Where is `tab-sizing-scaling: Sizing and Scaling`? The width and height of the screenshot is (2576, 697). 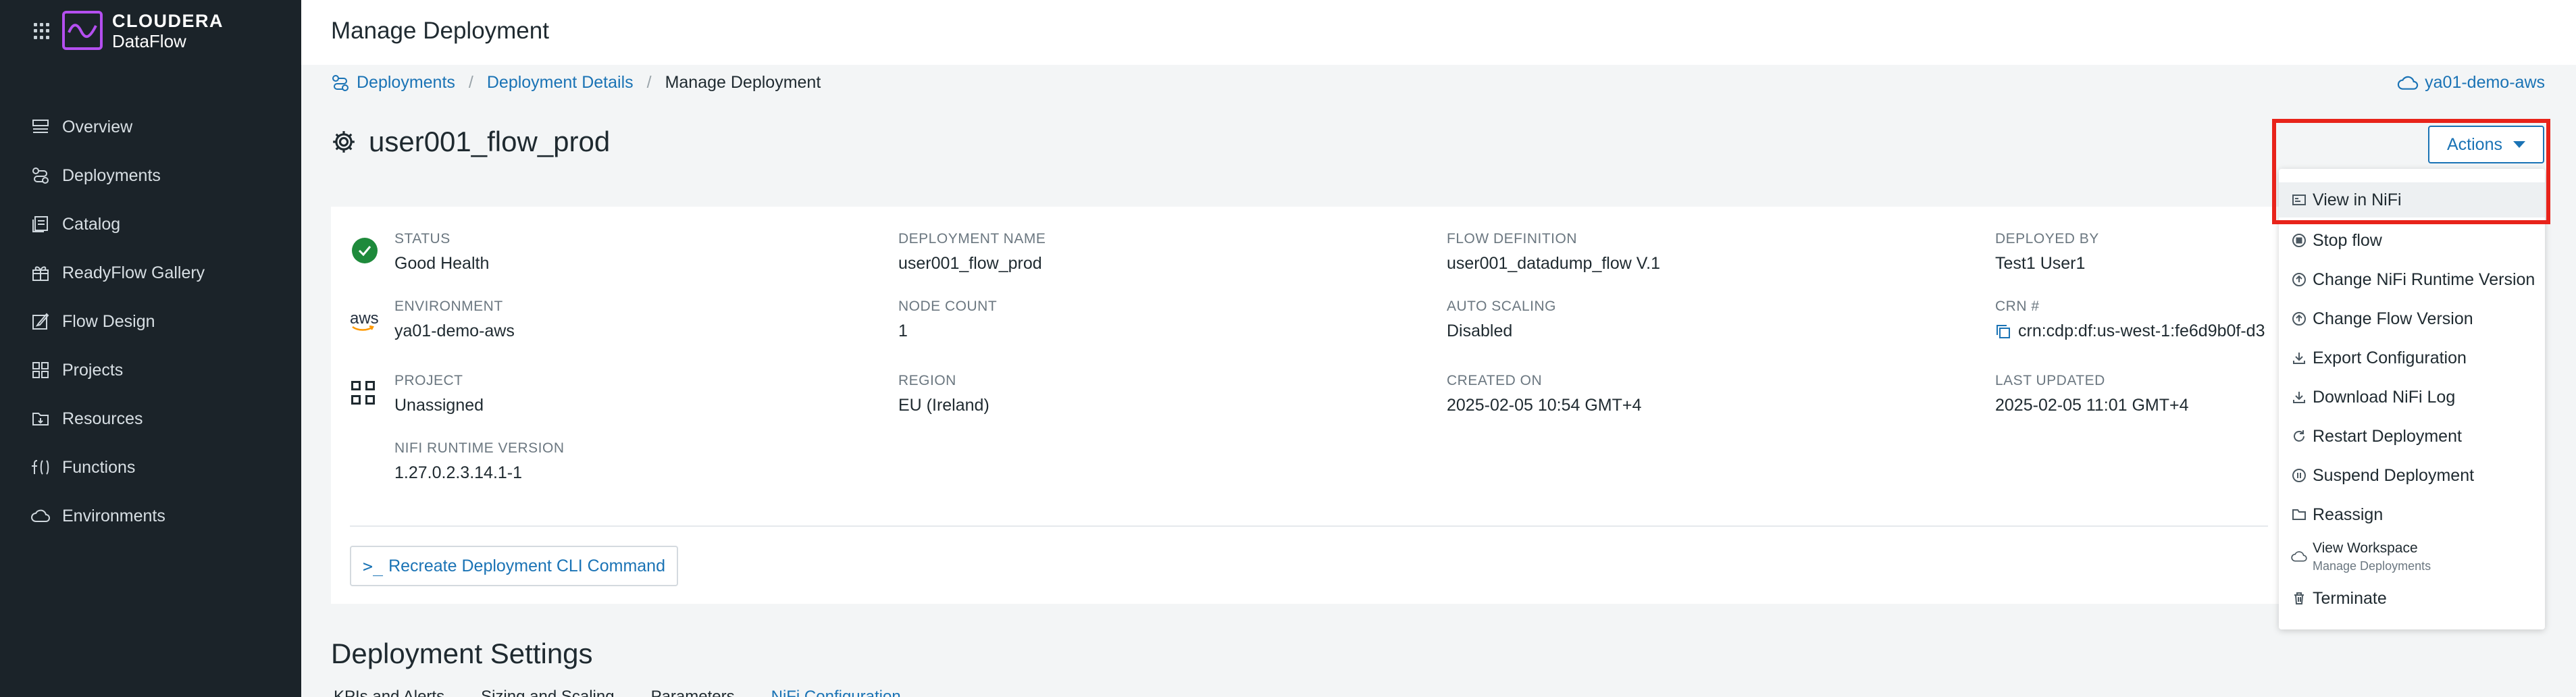 tab-sizing-scaling: Sizing and Scaling is located at coordinates (547, 693).